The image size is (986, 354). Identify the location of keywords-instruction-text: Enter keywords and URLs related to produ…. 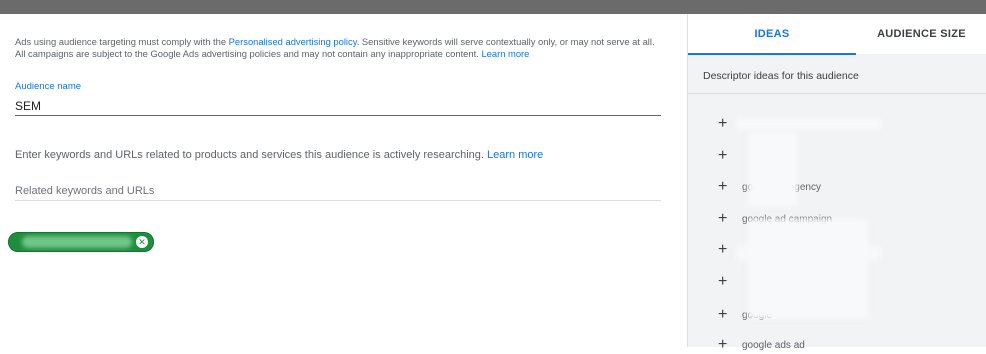
(251, 155).